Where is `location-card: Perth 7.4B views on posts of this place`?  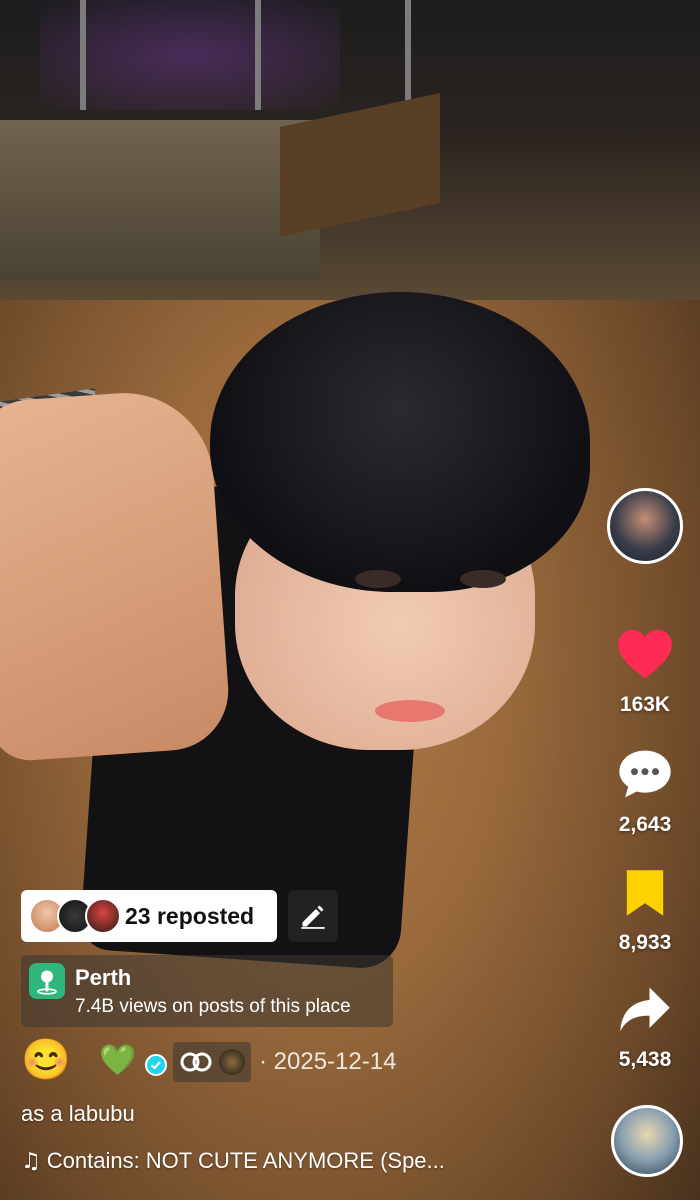 location-card: Perth 7.4B views on posts of this place is located at coordinates (207, 991).